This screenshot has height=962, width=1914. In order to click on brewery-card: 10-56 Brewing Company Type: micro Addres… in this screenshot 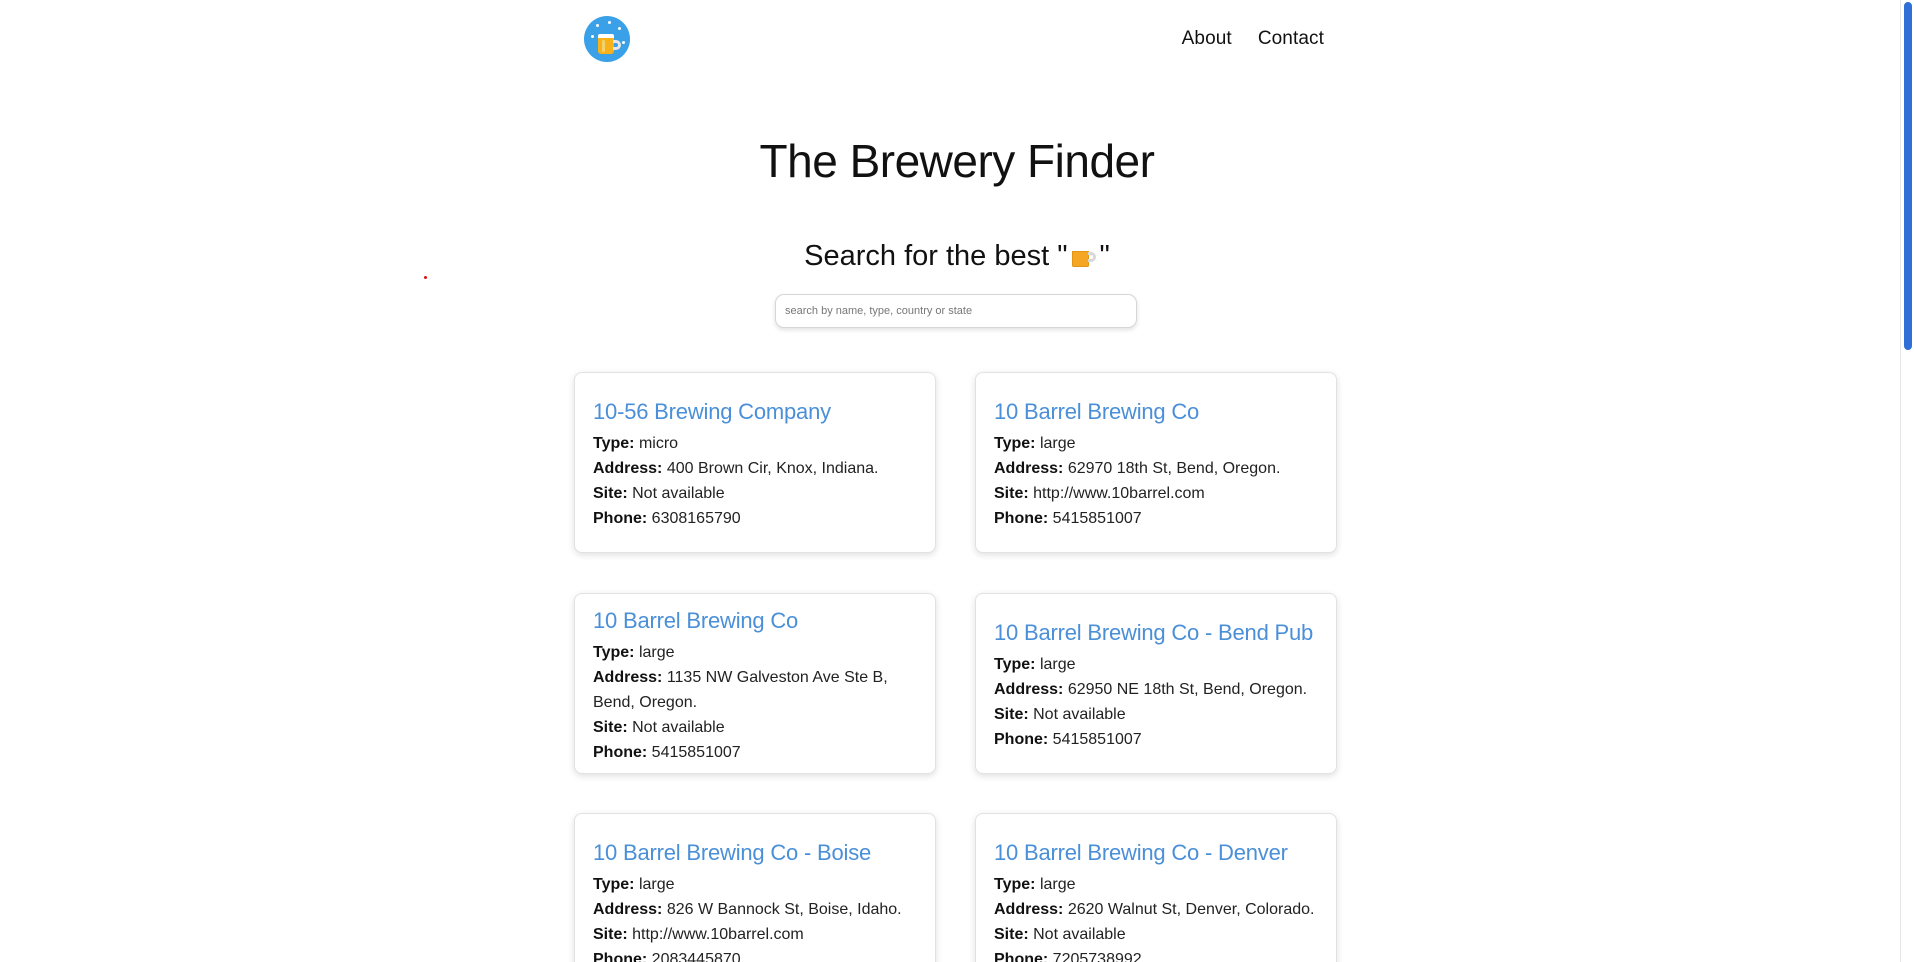, I will do `click(755, 462)`.